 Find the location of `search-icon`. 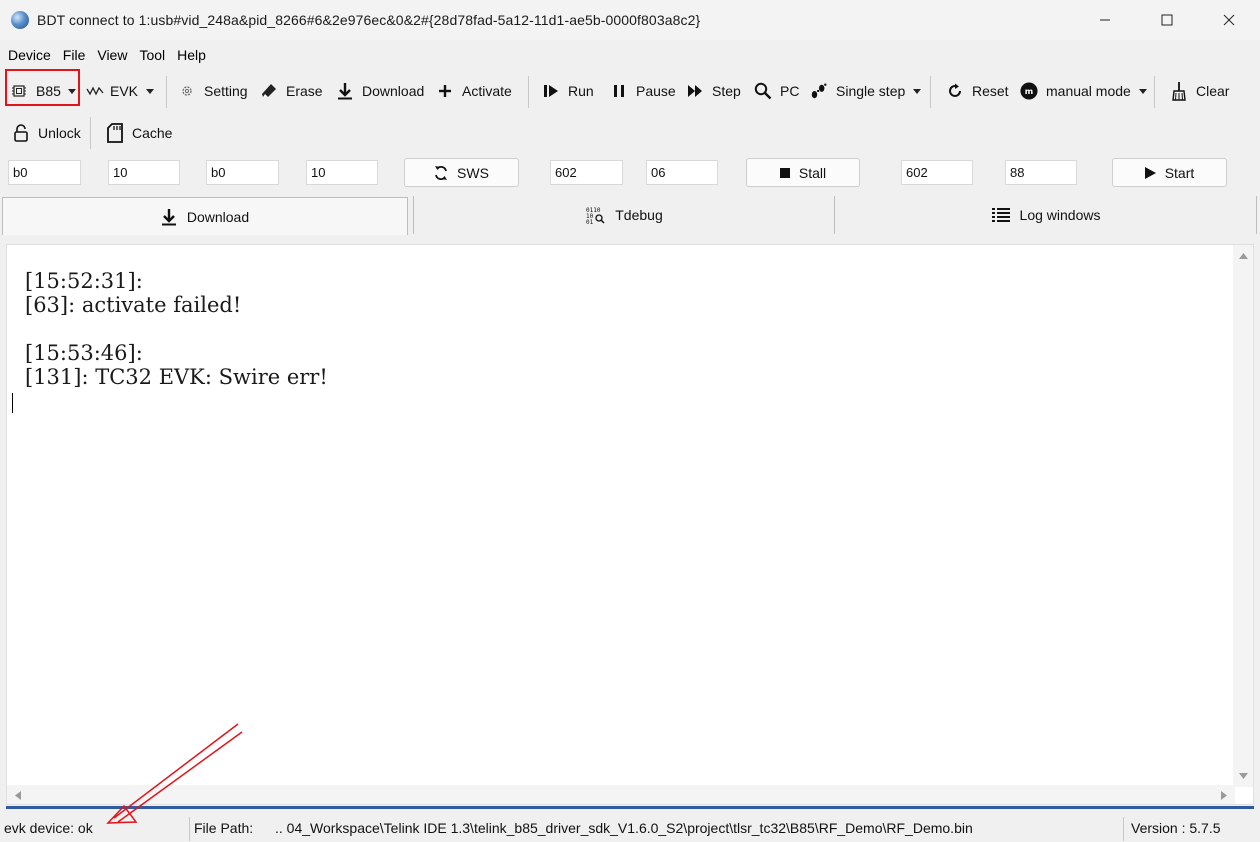

search-icon is located at coordinates (763, 91).